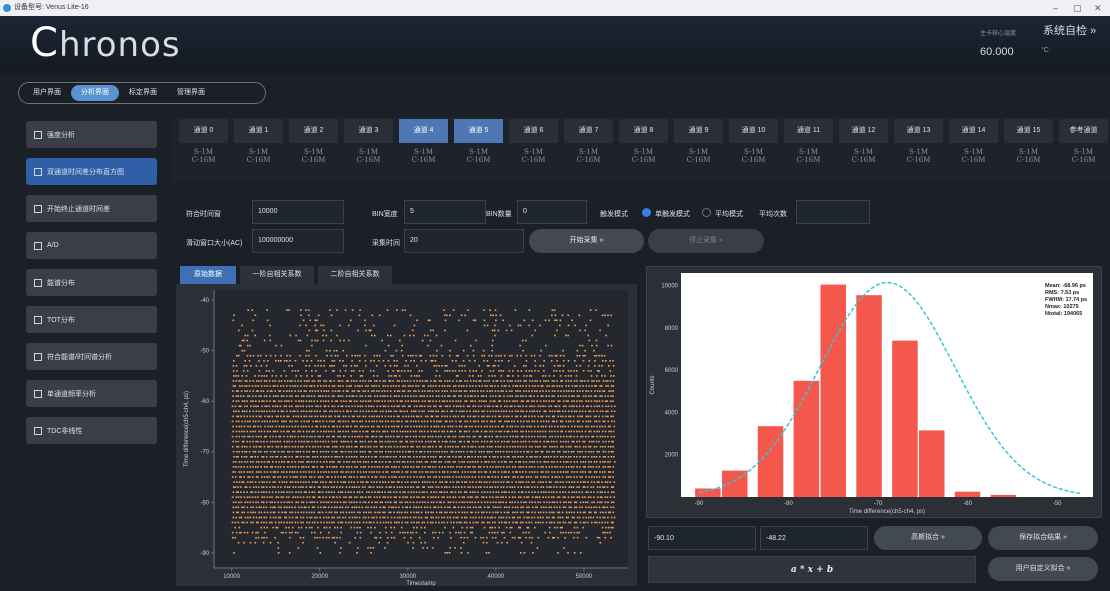 The height and width of the screenshot is (591, 1110). Describe the element at coordinates (706, 241) in the screenshot. I see `stop-acquisition-button: 停止采集 »` at that location.